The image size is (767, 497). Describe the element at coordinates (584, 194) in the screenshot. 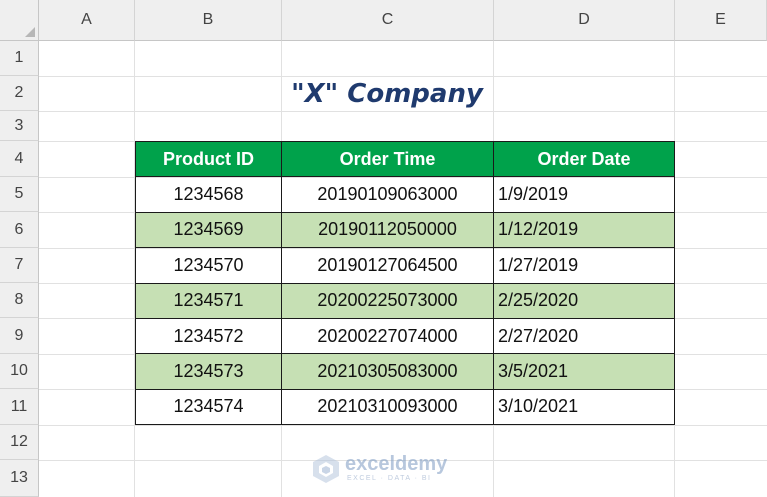

I see `cell-order-date: 1/9/2019` at that location.